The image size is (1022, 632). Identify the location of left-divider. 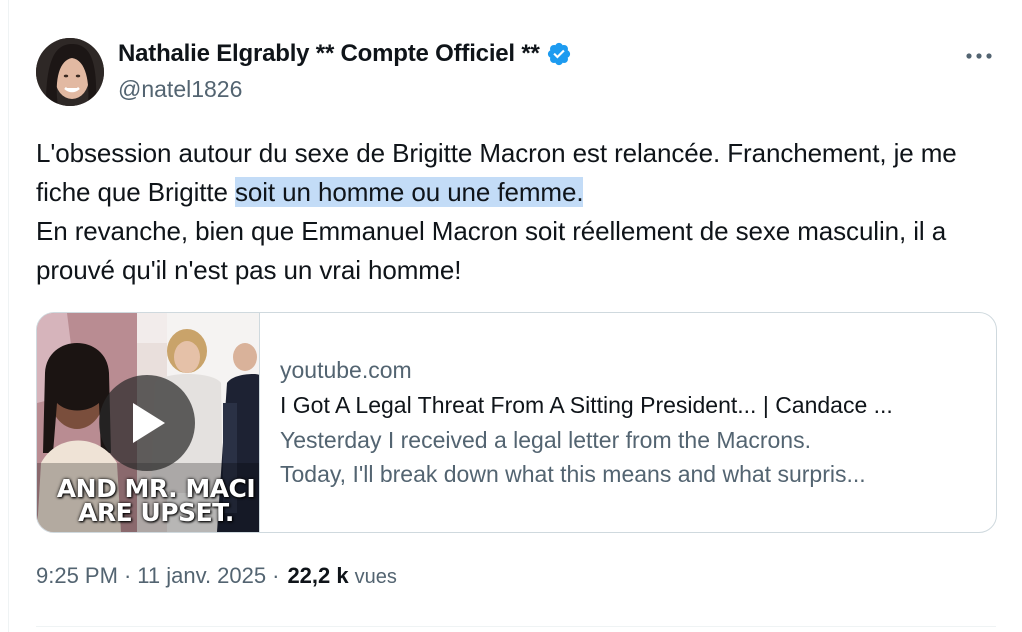
(8, 316).